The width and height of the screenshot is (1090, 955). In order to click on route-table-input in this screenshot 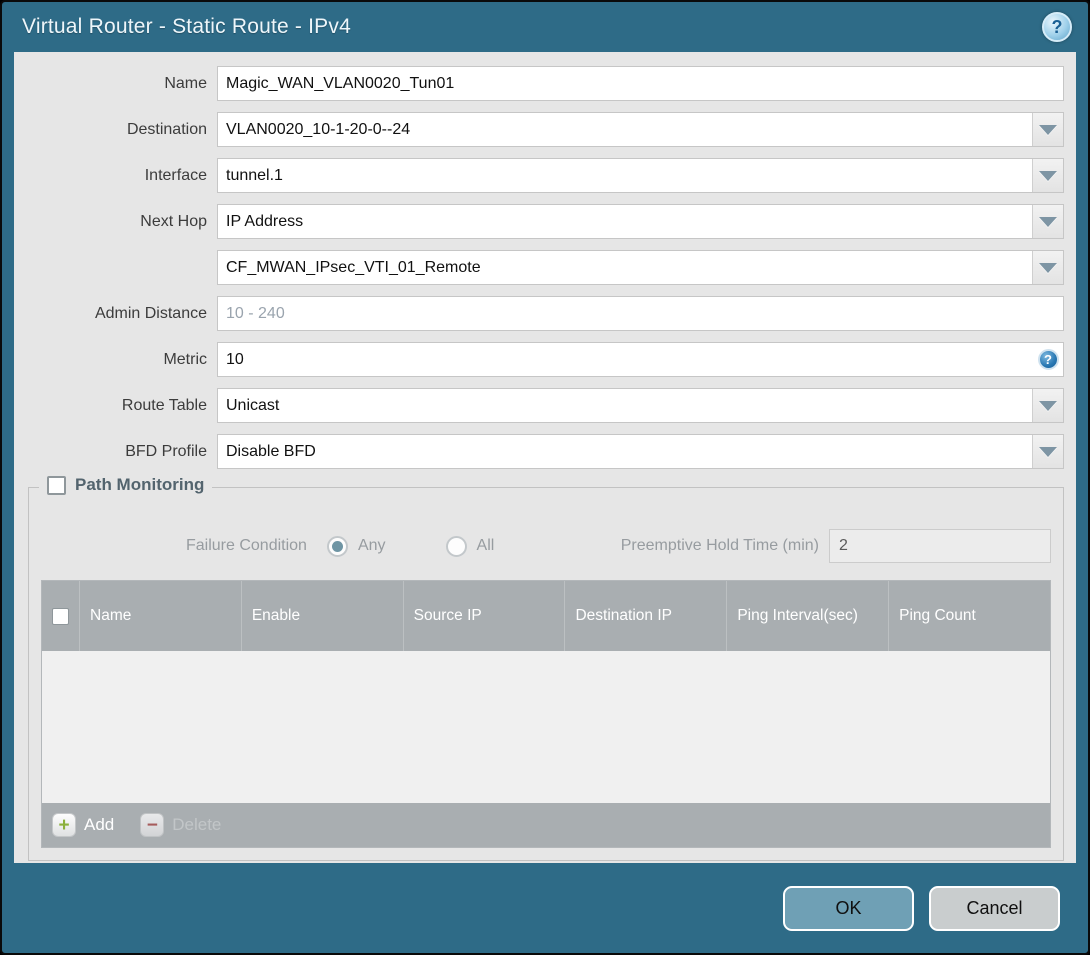, I will do `click(625, 405)`.